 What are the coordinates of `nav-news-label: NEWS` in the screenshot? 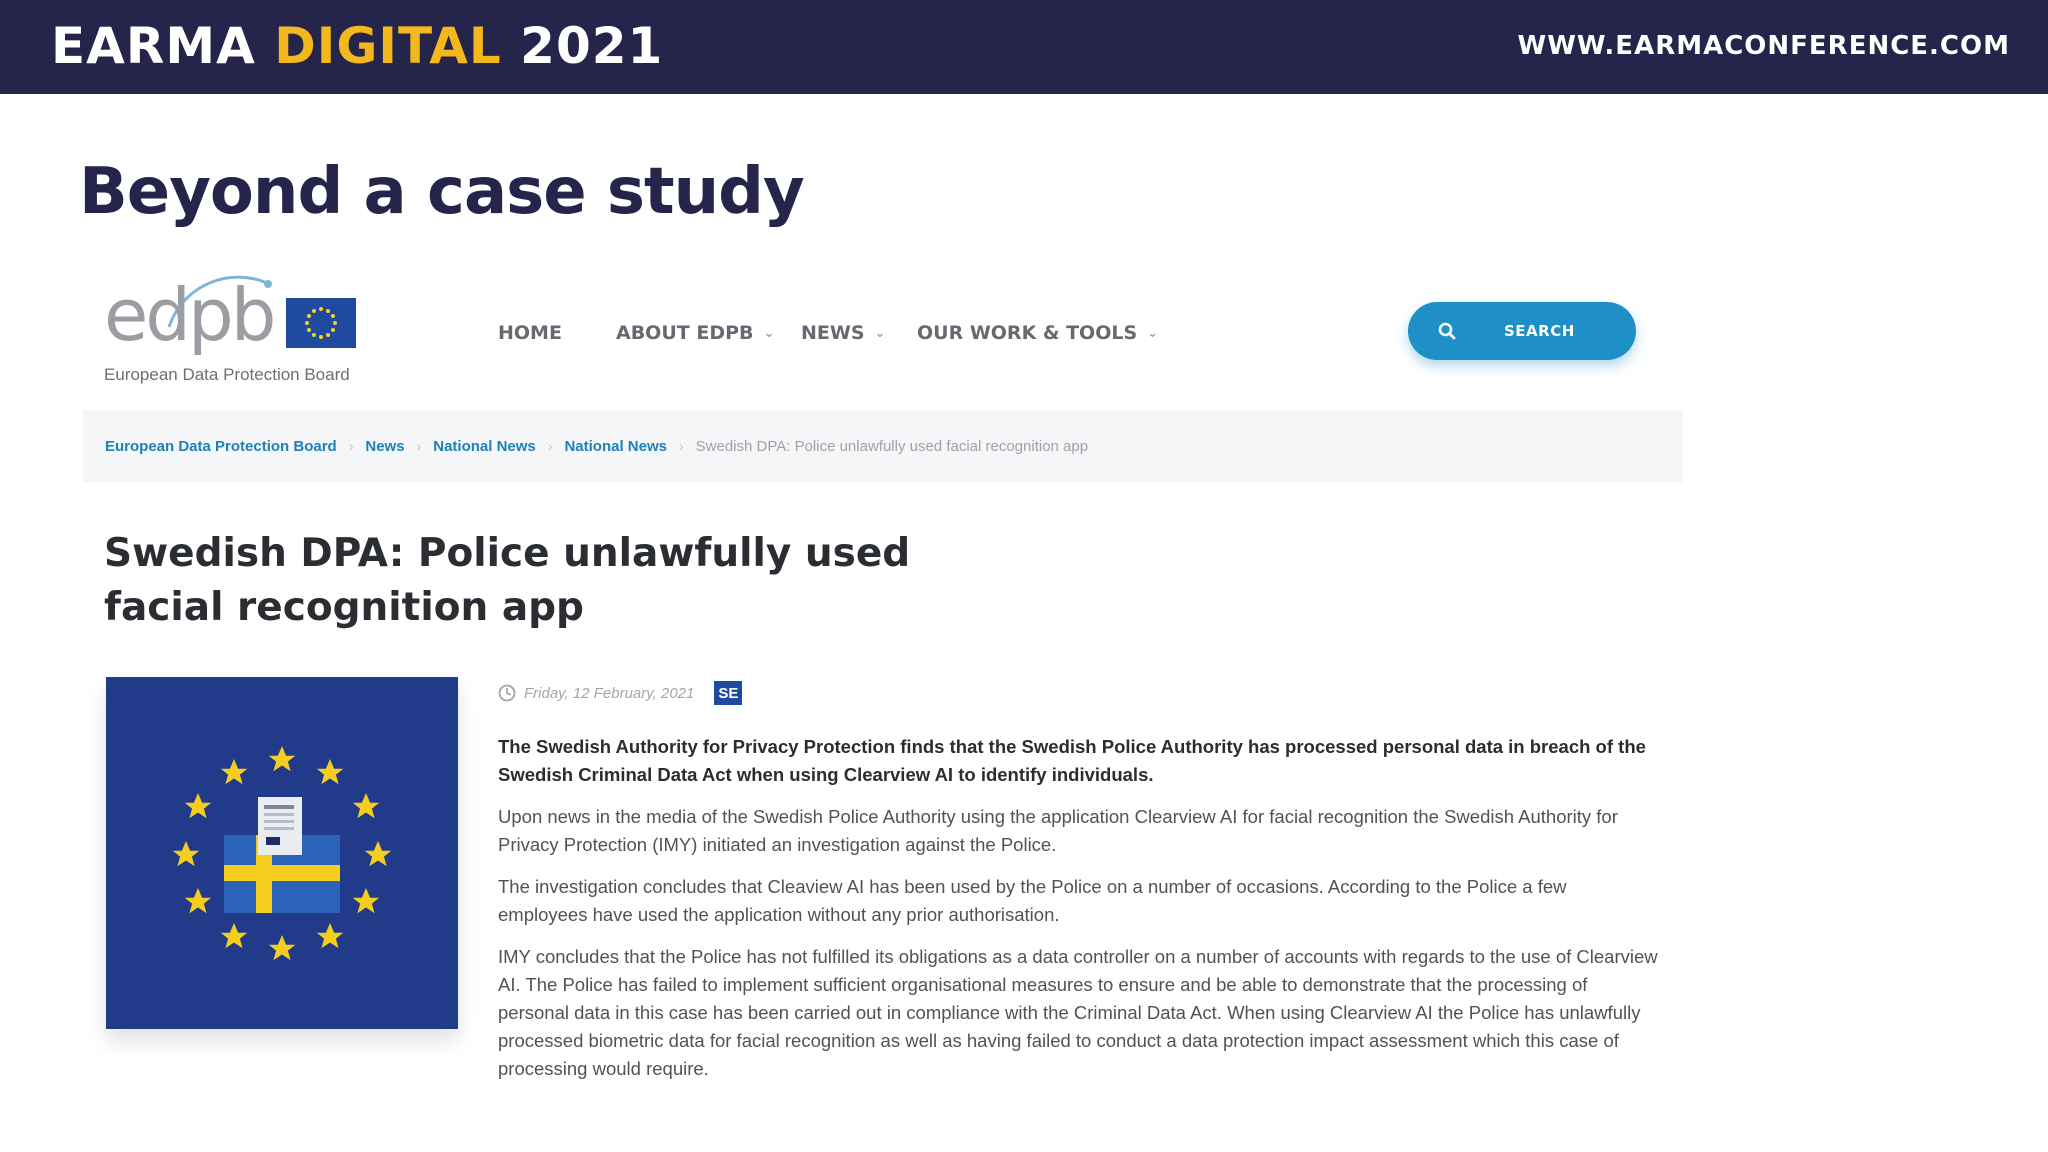 It's located at (833, 333).